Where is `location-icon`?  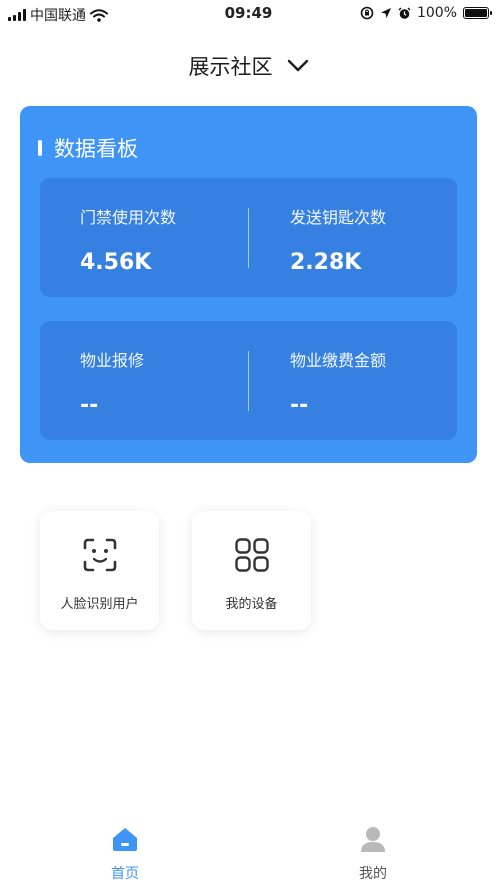 location-icon is located at coordinates (385, 13).